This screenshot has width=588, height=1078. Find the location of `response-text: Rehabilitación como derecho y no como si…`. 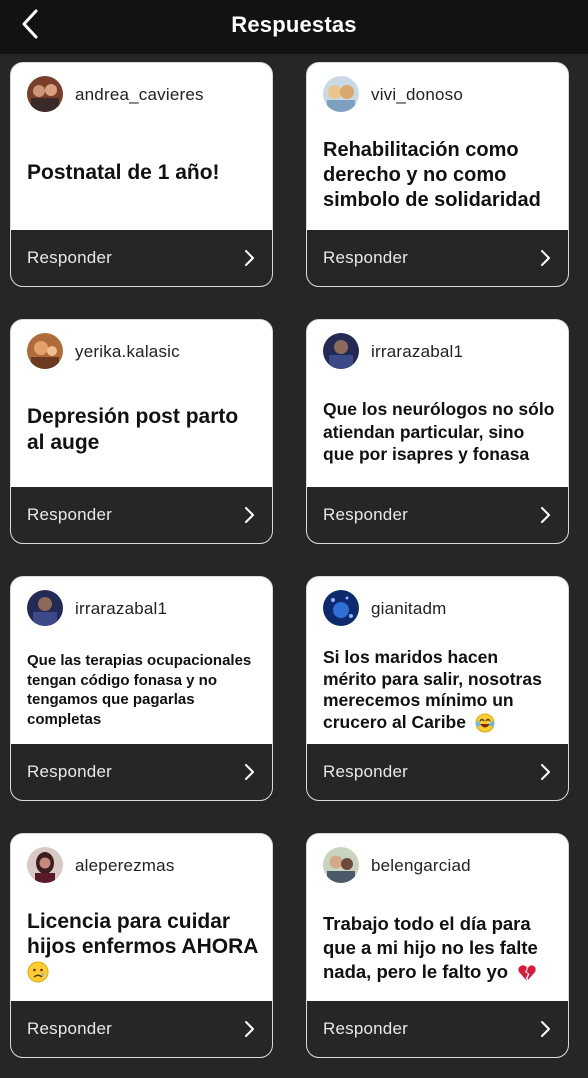

response-text: Rehabilitación como derecho y no como si… is located at coordinates (432, 174).